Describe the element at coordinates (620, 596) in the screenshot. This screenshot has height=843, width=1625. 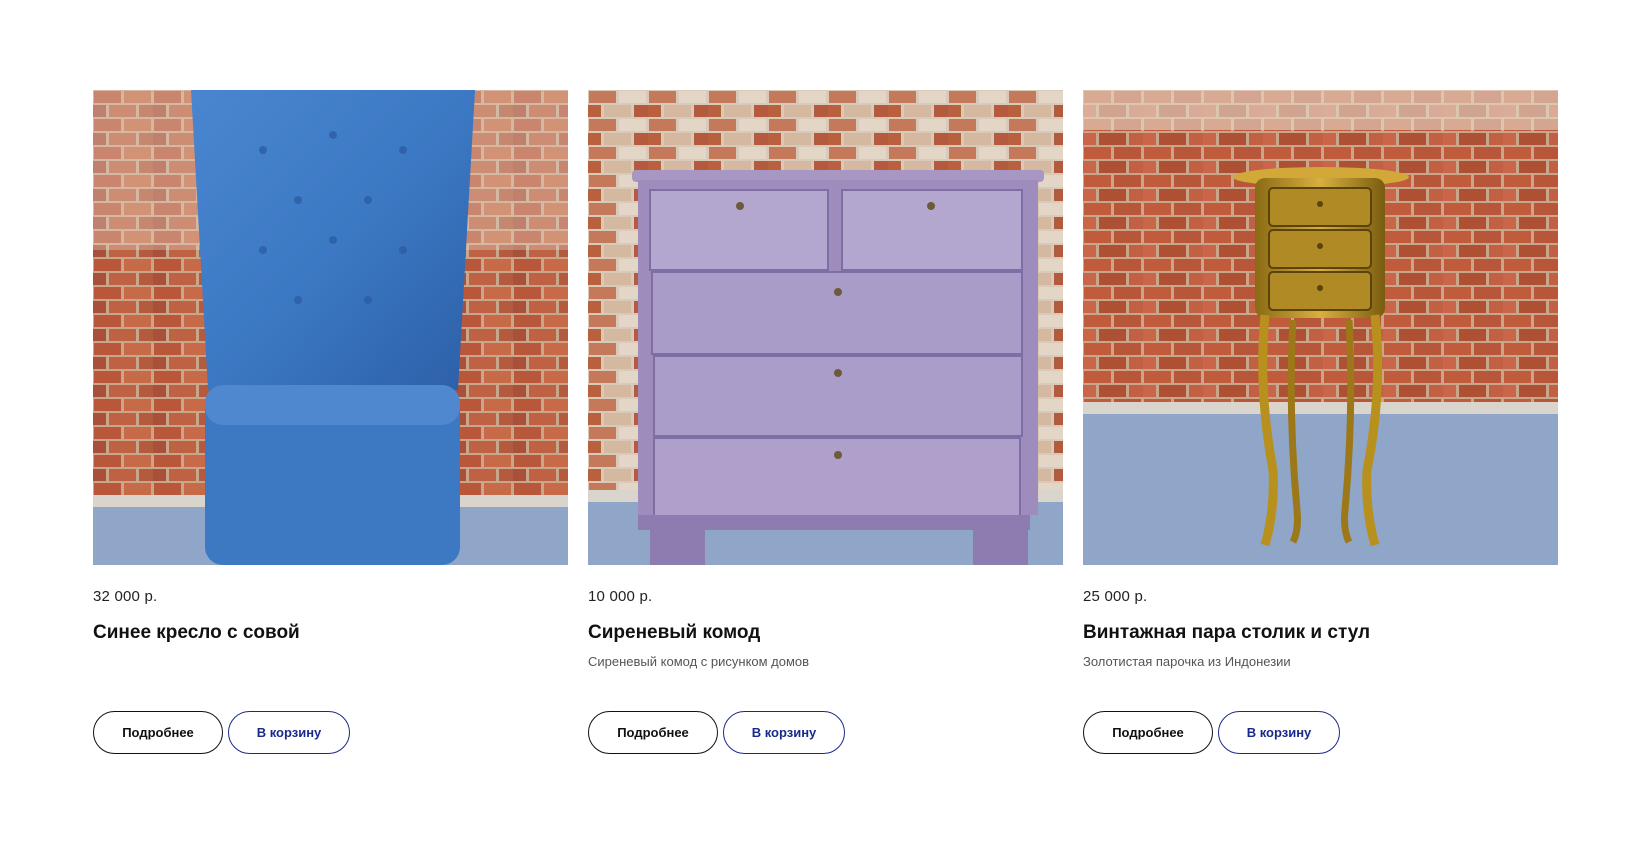
I see `product-price: 10 000 р.` at that location.